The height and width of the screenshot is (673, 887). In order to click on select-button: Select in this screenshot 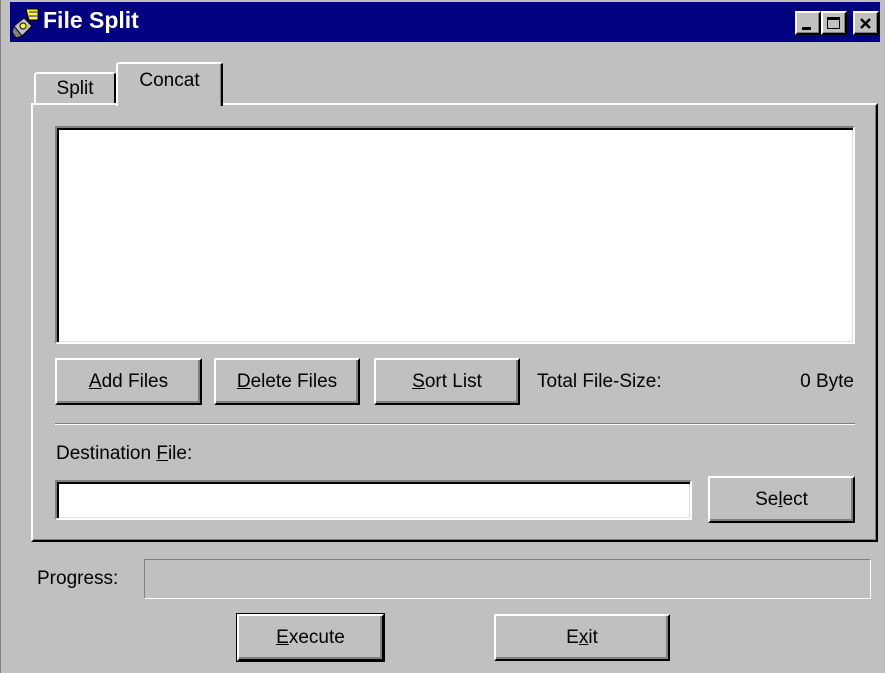, I will do `click(781, 499)`.